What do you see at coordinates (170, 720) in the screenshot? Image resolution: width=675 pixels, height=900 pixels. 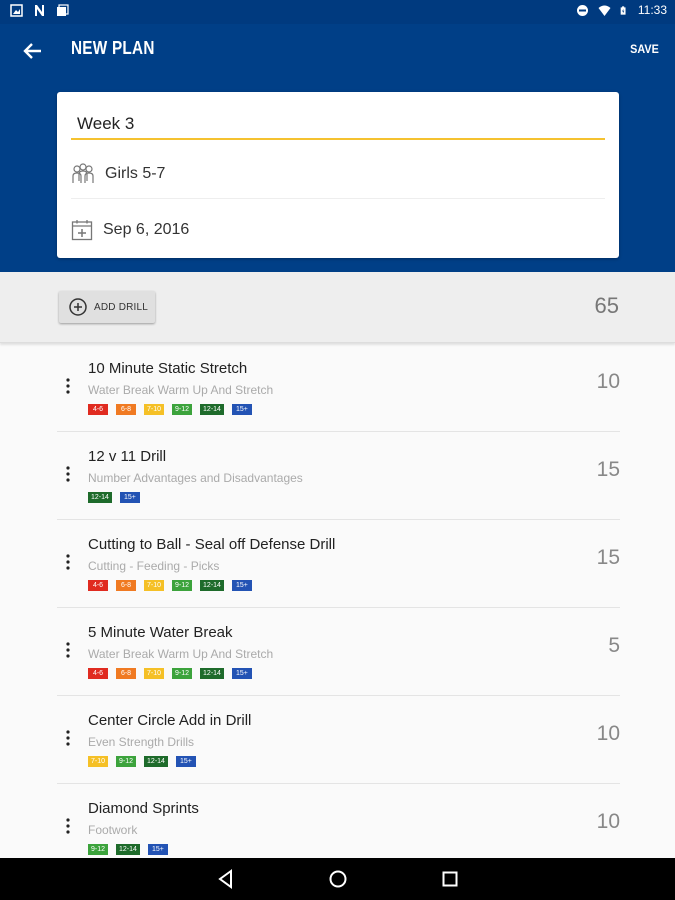 I see `drill-name: Center Circle Add in Drill` at bounding box center [170, 720].